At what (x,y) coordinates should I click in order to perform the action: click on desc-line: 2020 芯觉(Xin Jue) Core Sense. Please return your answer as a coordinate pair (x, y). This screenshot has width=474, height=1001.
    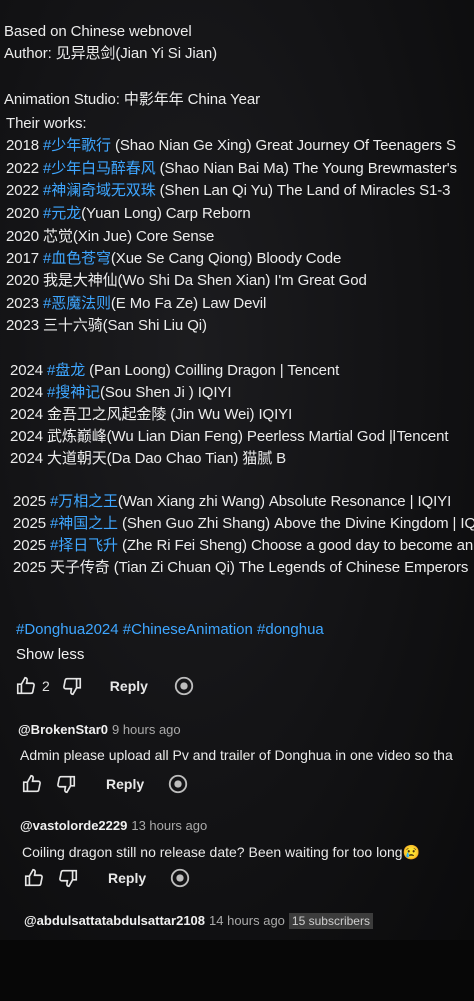
    Looking at the image, I should click on (110, 236).